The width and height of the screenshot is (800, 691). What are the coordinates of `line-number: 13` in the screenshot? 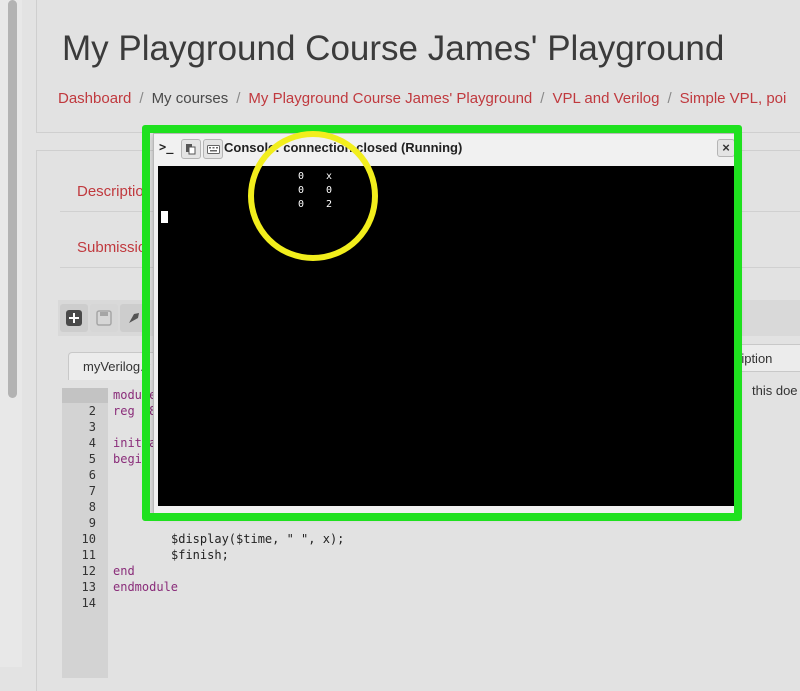 It's located at (88, 587).